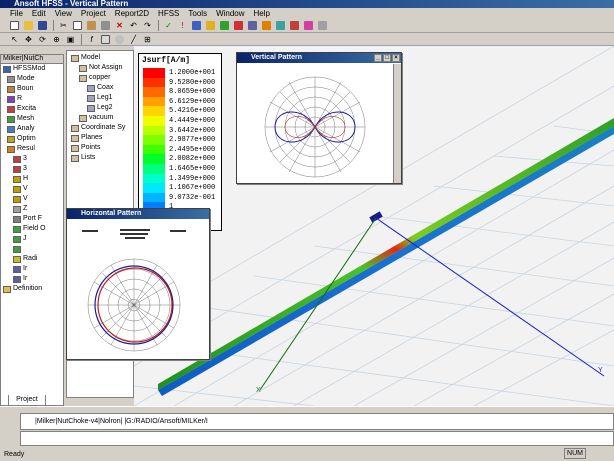  I want to click on box-icon, so click(105, 39).